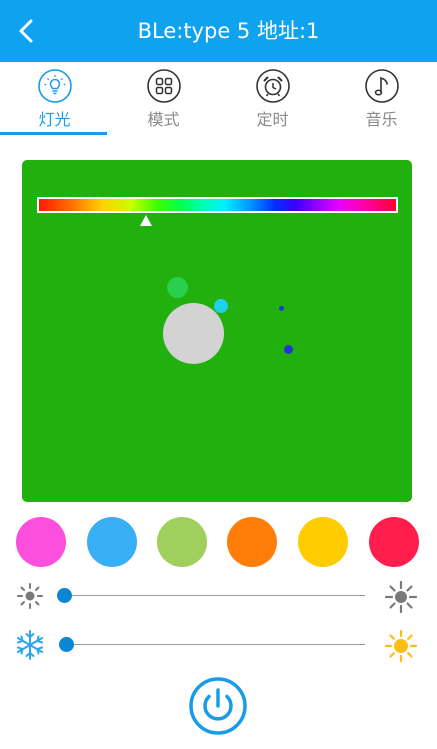  What do you see at coordinates (252, 542) in the screenshot?
I see `swatch-orange` at bounding box center [252, 542].